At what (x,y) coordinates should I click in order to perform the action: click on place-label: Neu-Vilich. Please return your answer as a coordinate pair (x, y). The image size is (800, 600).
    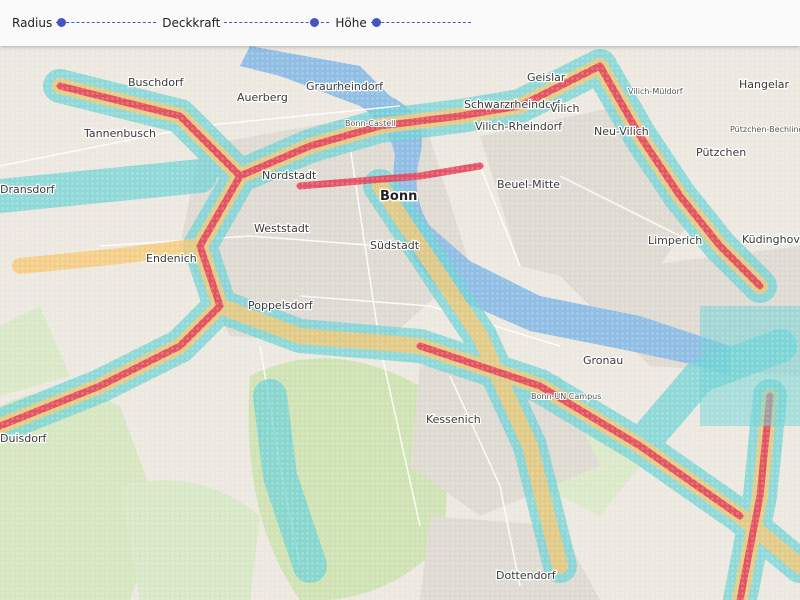
    Looking at the image, I should click on (621, 131).